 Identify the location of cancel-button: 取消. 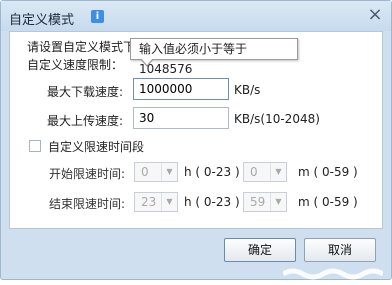
(340, 250).